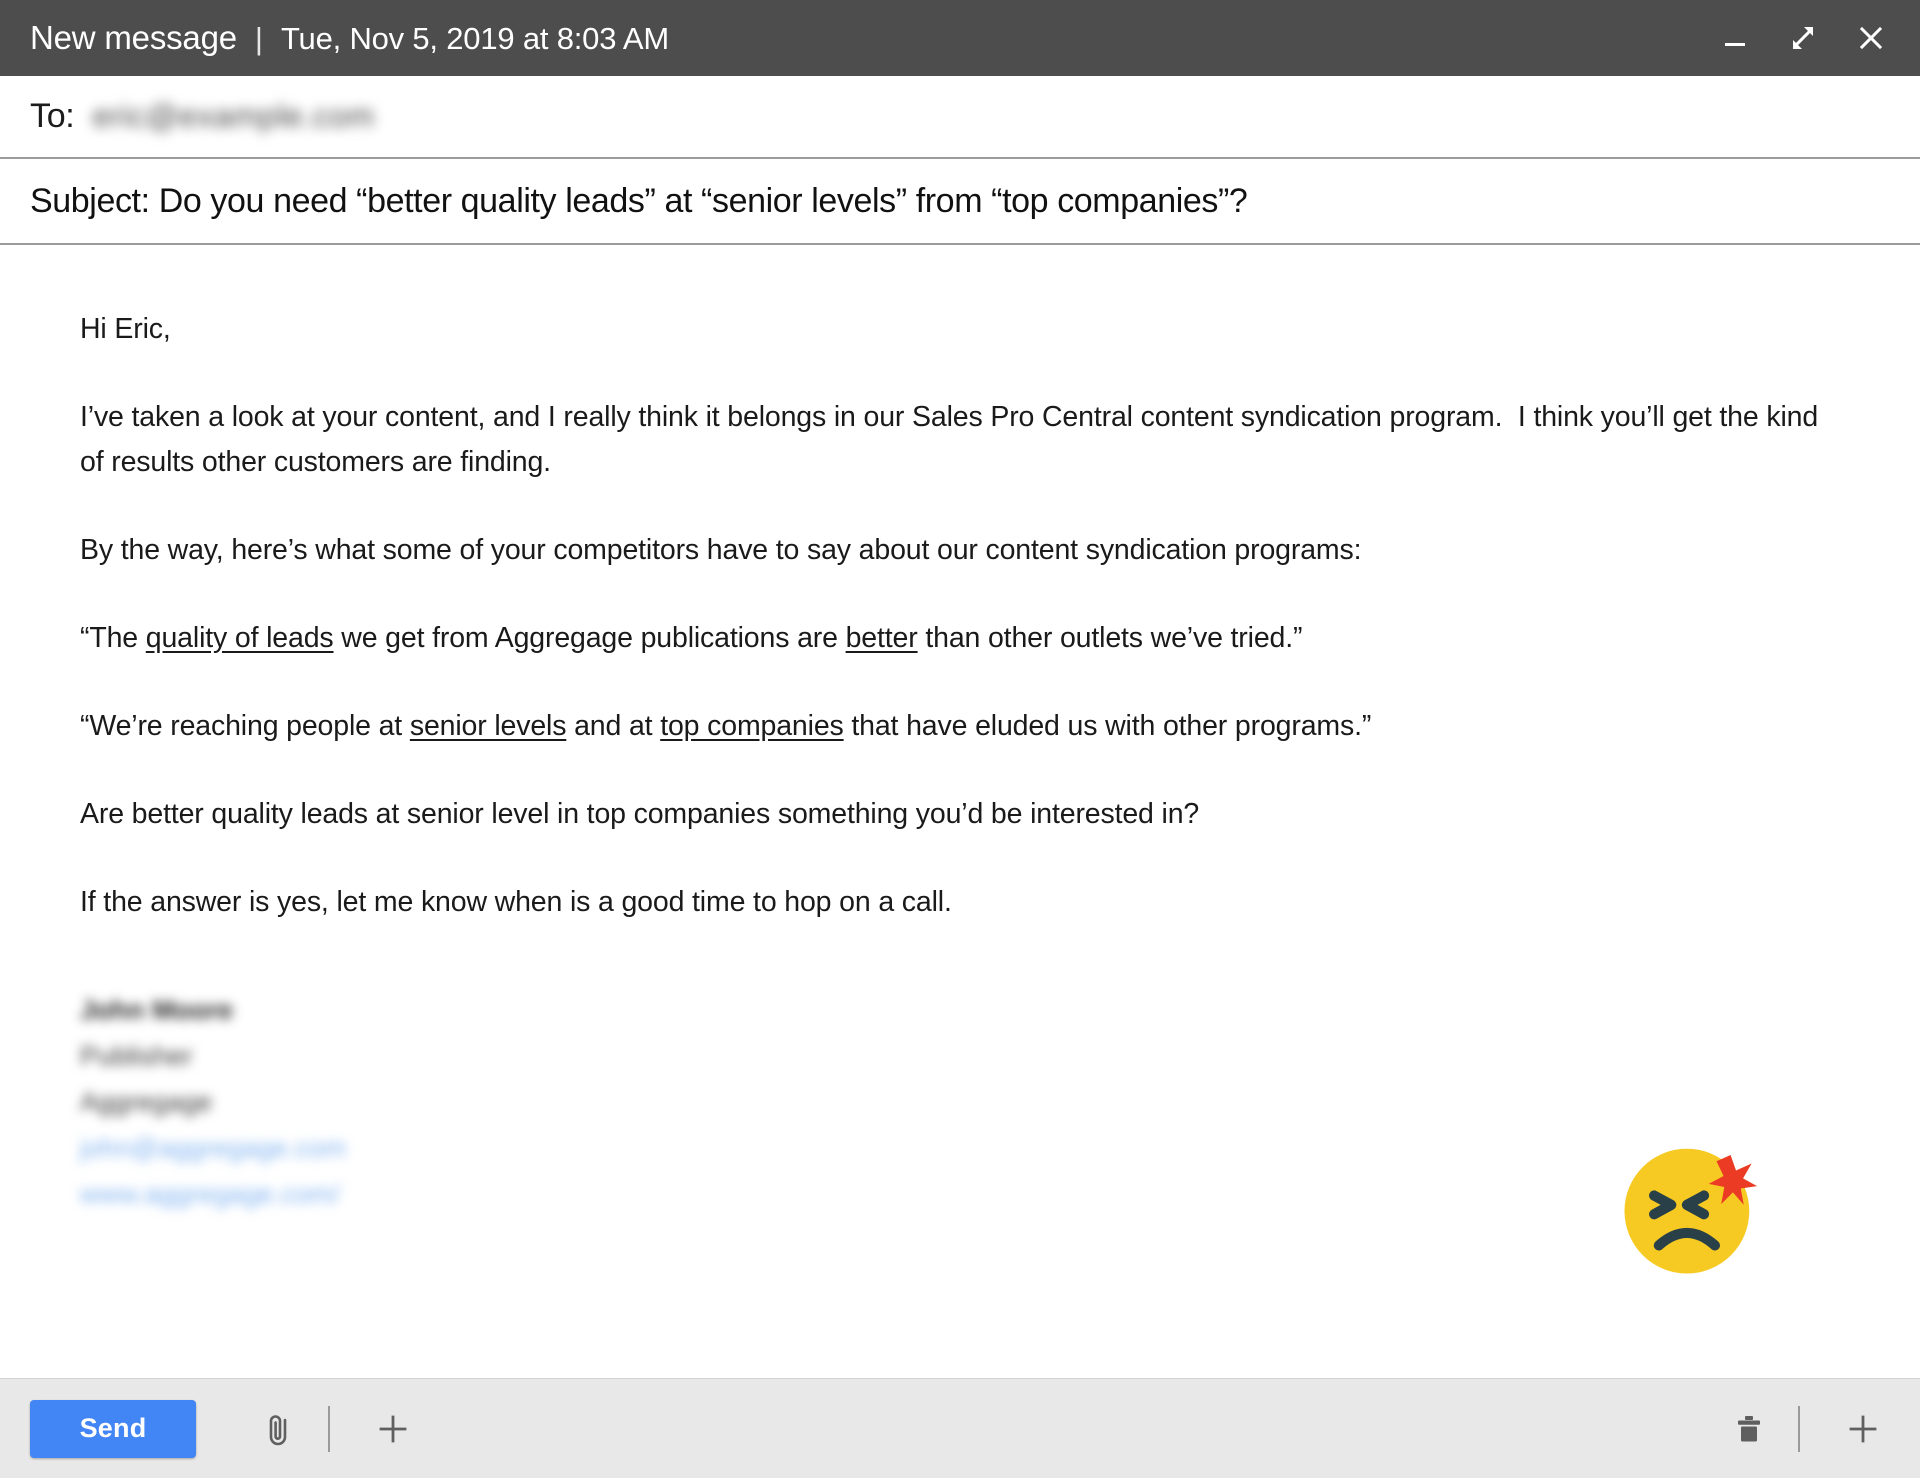  Describe the element at coordinates (1803, 38) in the screenshot. I see `restore-down-button` at that location.